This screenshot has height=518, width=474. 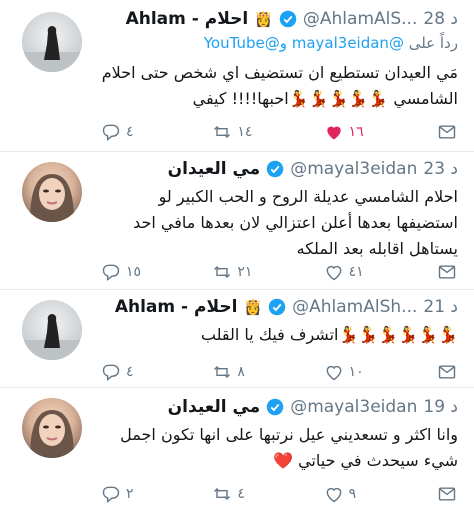 What do you see at coordinates (356, 272) in the screenshot?
I see `like-count: ٤١` at bounding box center [356, 272].